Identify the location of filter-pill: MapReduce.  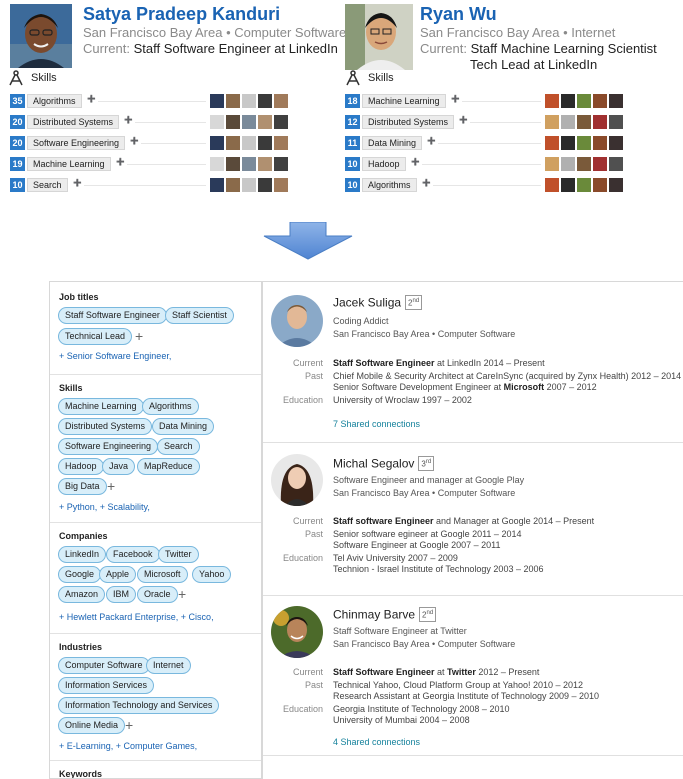
(168, 466).